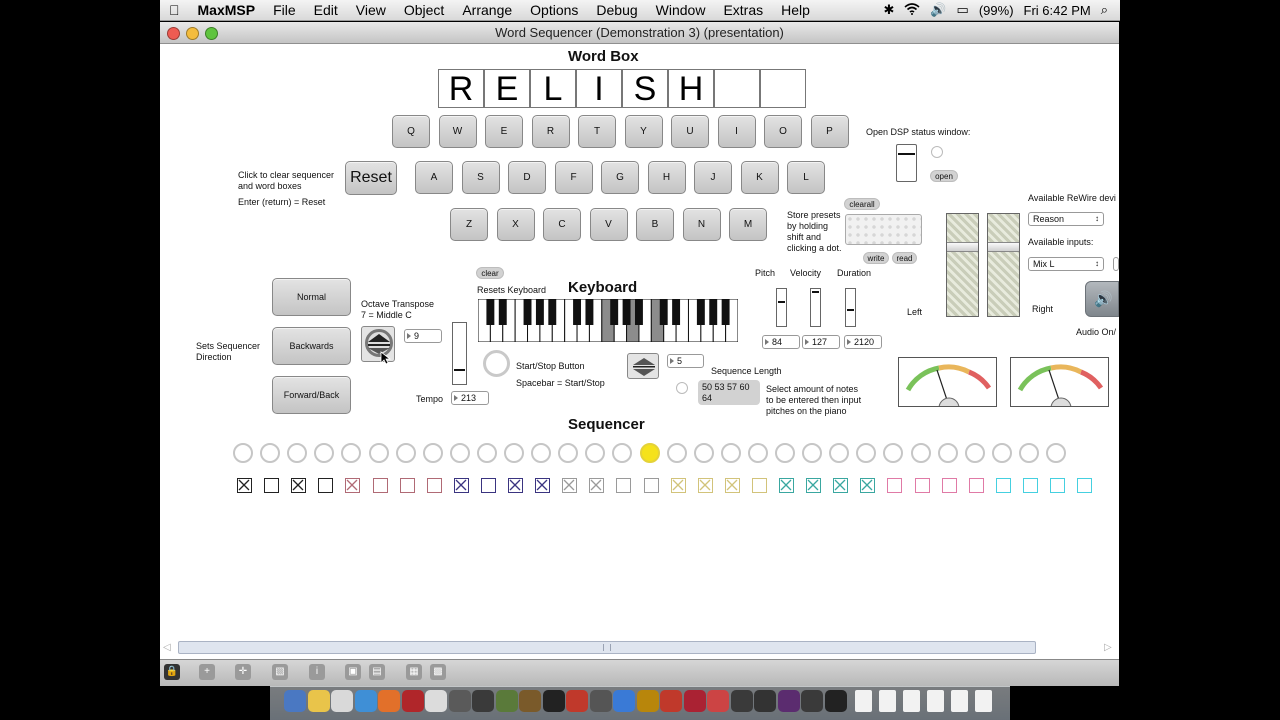 Image resolution: width=1280 pixels, height=720 pixels. Describe the element at coordinates (815, 307) in the screenshot. I see `velocity-slider` at that location.